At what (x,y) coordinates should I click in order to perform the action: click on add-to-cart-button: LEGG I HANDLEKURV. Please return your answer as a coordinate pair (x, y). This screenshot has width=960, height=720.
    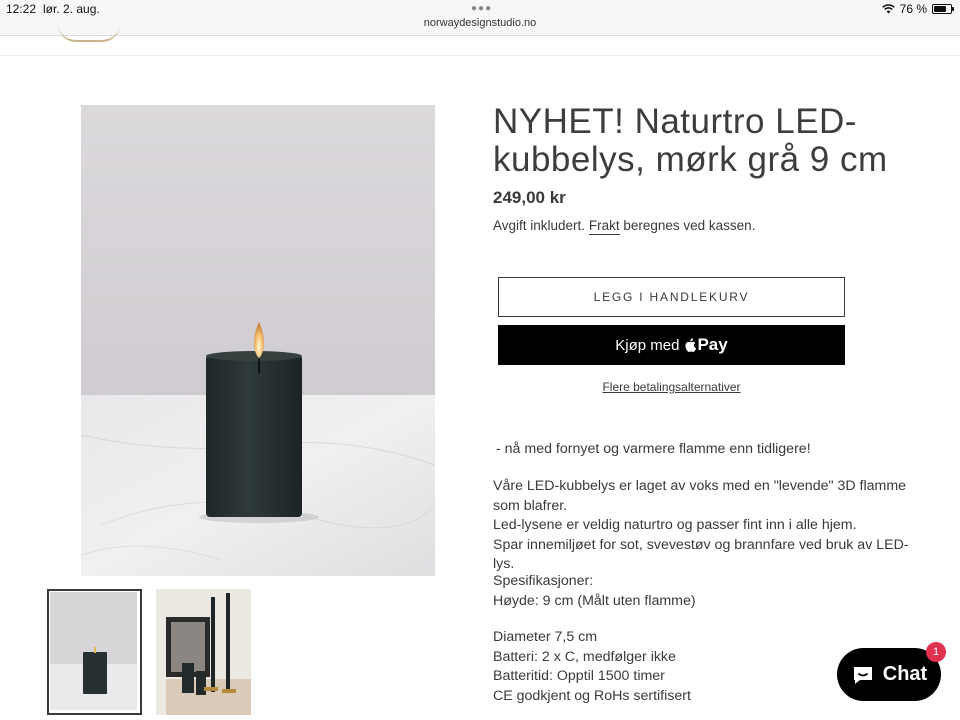
    Looking at the image, I should click on (671, 297).